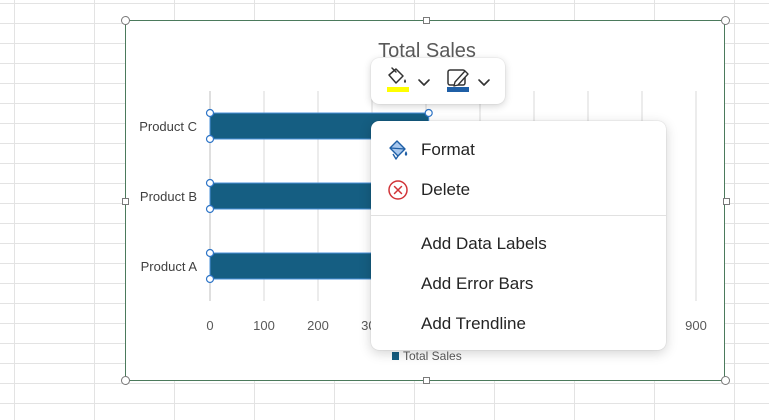  Describe the element at coordinates (426, 380) in the screenshot. I see `resize-handle-bottom` at that location.